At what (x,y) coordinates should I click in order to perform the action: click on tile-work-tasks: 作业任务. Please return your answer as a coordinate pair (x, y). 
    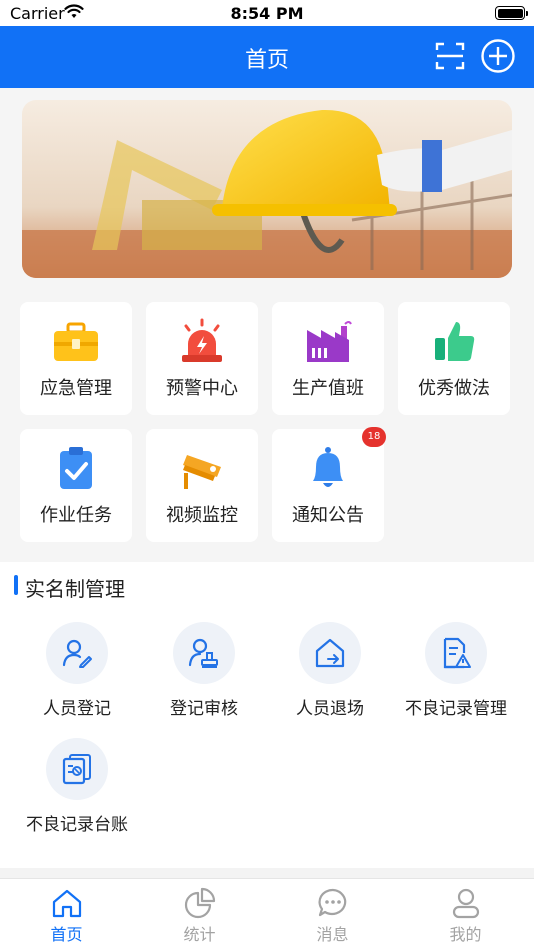
    Looking at the image, I should click on (76, 485).